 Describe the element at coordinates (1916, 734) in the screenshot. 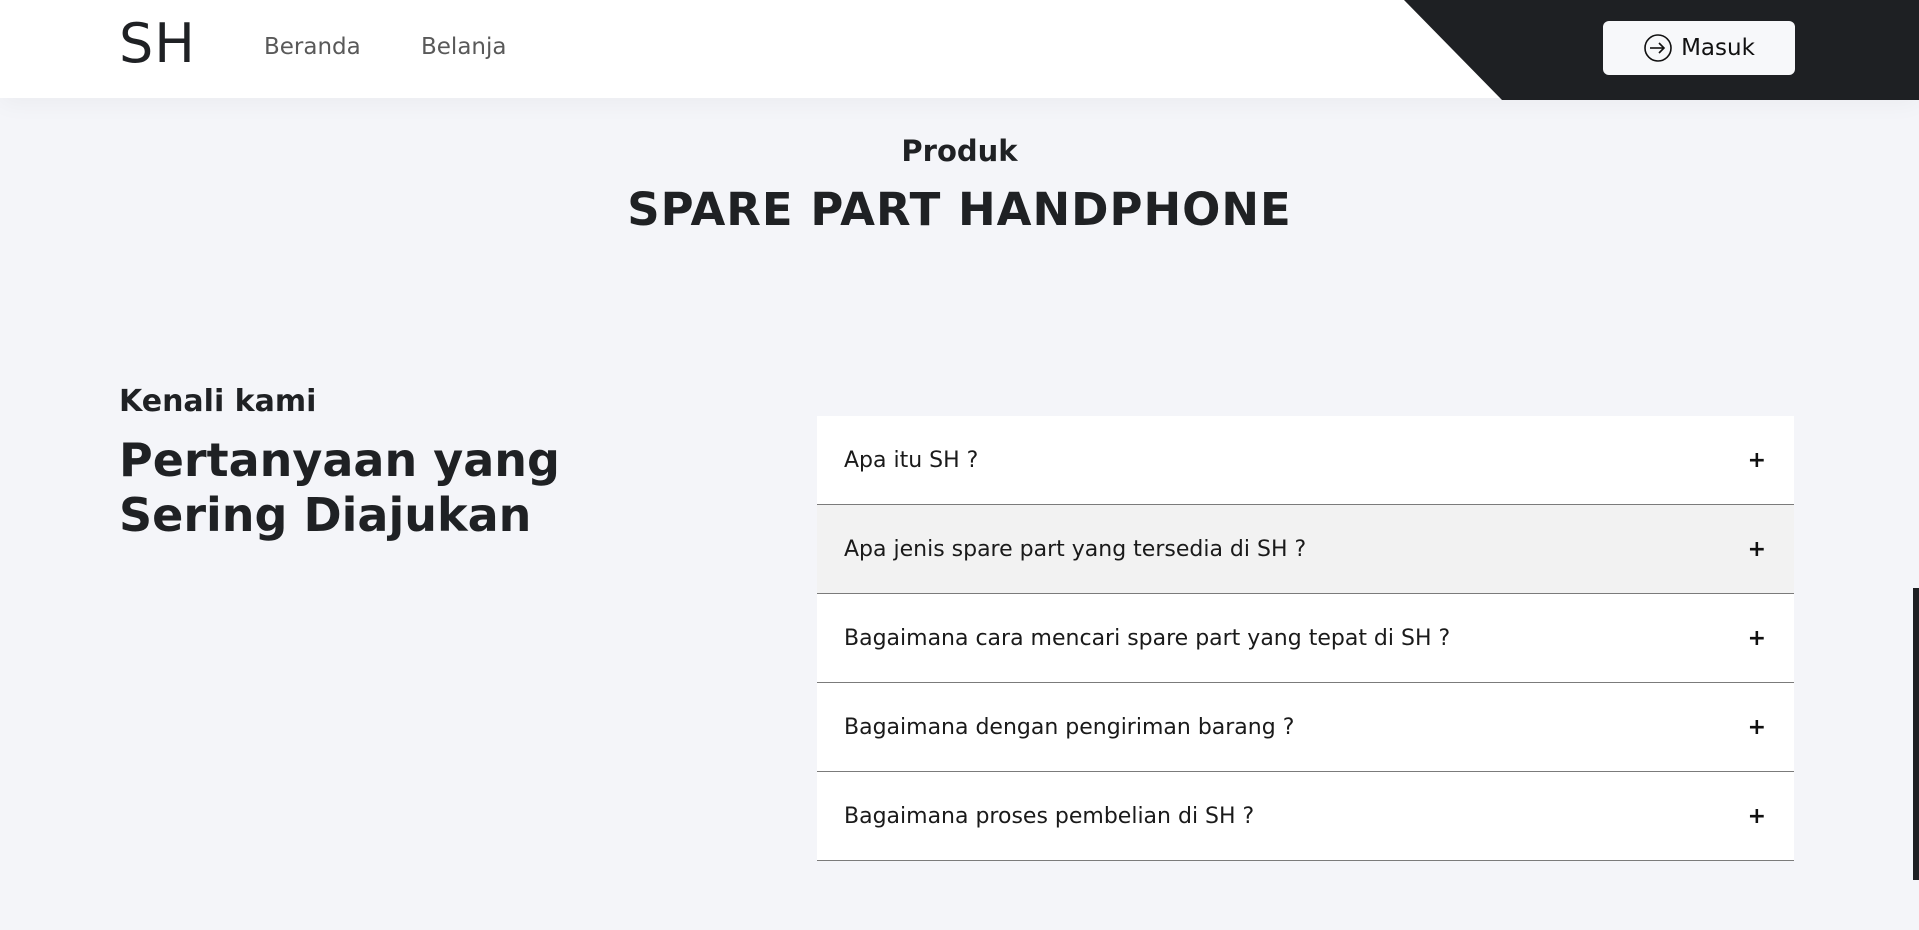

I see `scrollbar-thumb` at that location.